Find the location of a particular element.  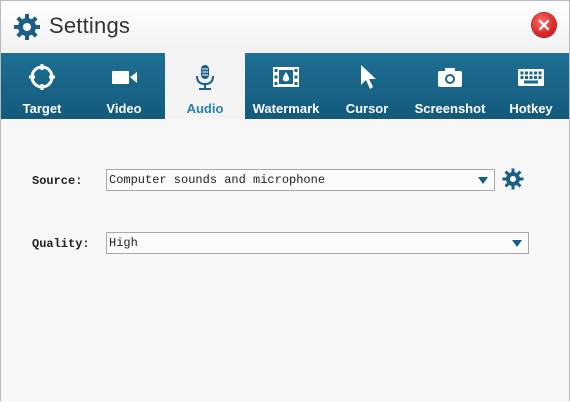

quality-dropdown: High is located at coordinates (317, 243).